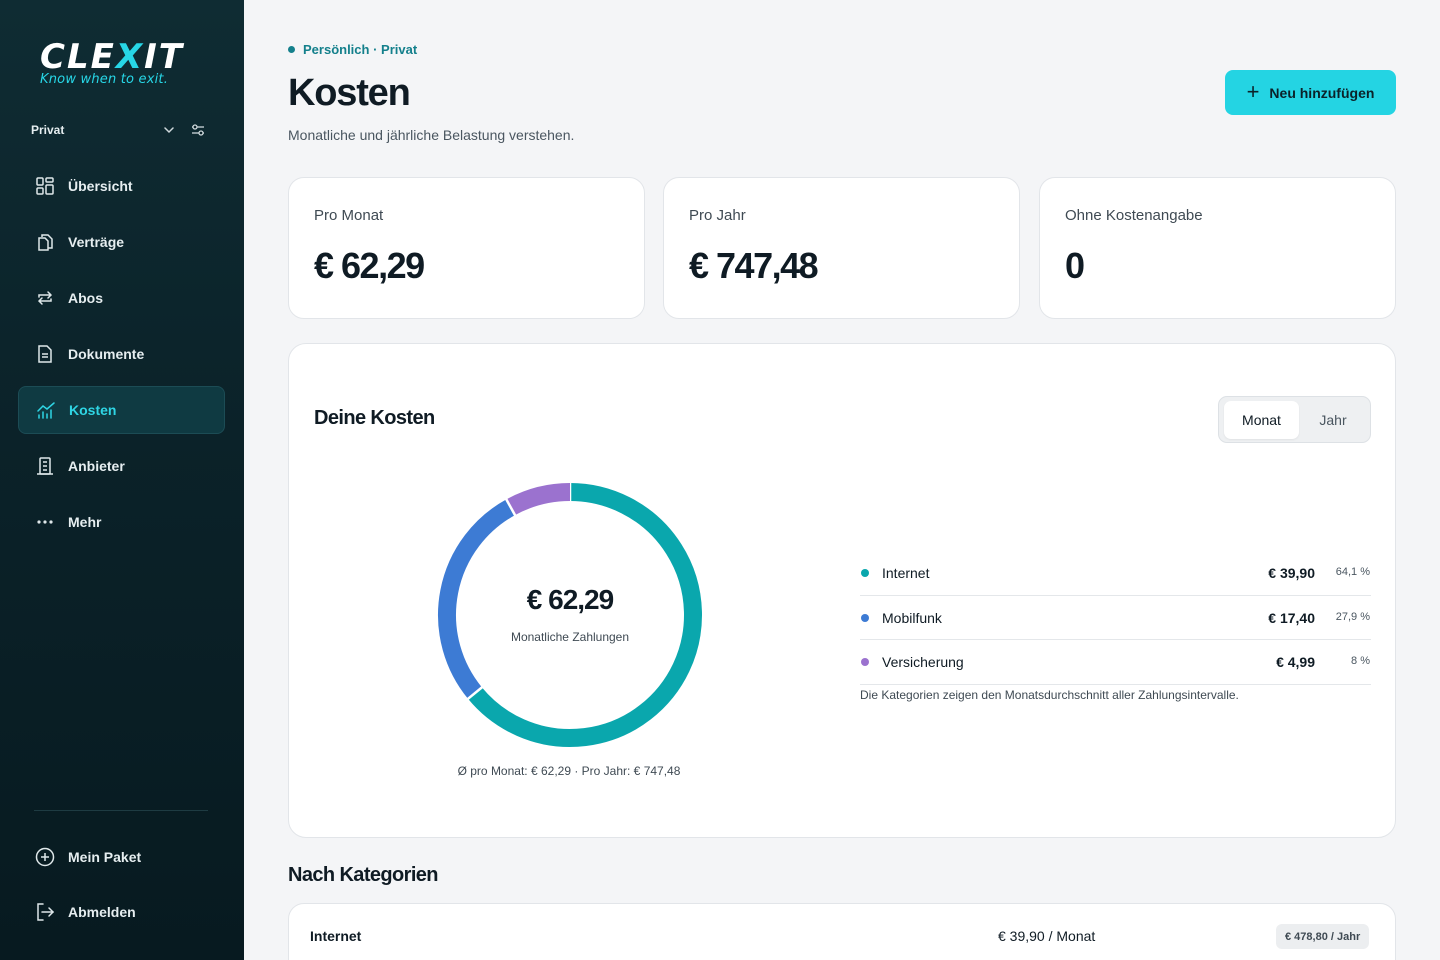 The height and width of the screenshot is (960, 1440). I want to click on sidebar-item-label: Mehr, so click(85, 522).